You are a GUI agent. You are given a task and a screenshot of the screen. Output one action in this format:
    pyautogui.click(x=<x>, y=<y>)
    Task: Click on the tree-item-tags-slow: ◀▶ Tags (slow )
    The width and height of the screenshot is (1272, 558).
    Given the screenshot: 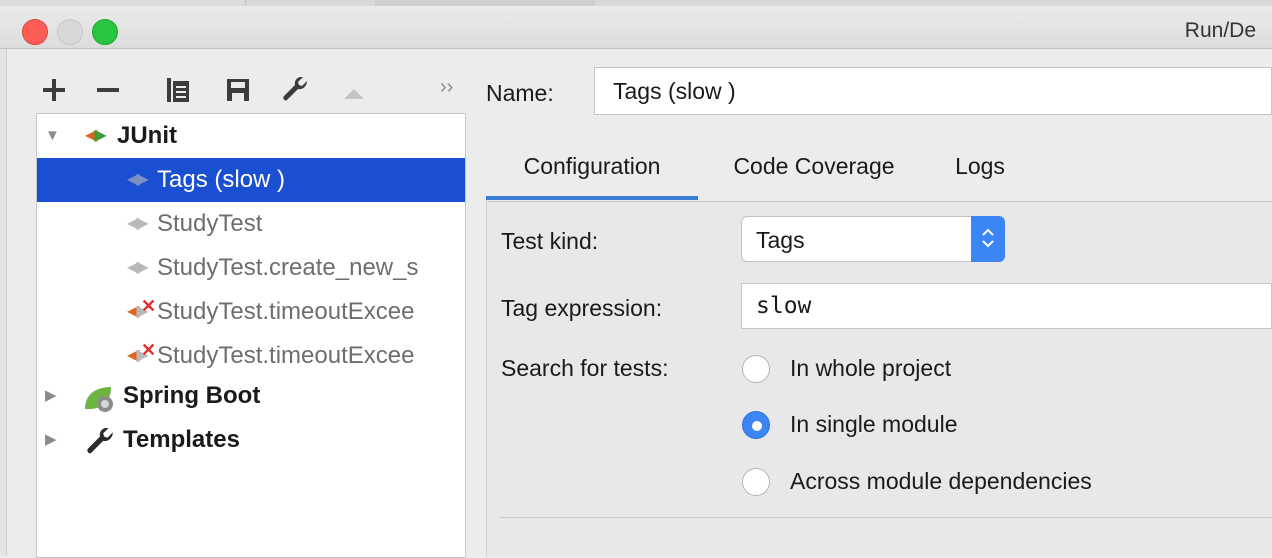 What is the action you would take?
    pyautogui.click(x=251, y=180)
    